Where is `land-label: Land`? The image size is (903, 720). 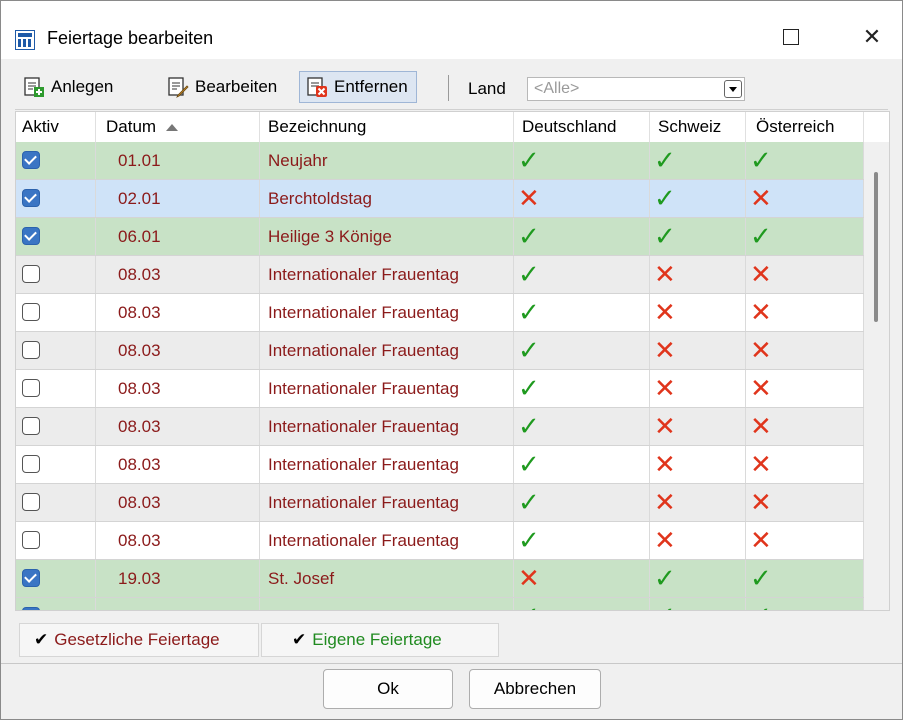
land-label: Land is located at coordinates (487, 88).